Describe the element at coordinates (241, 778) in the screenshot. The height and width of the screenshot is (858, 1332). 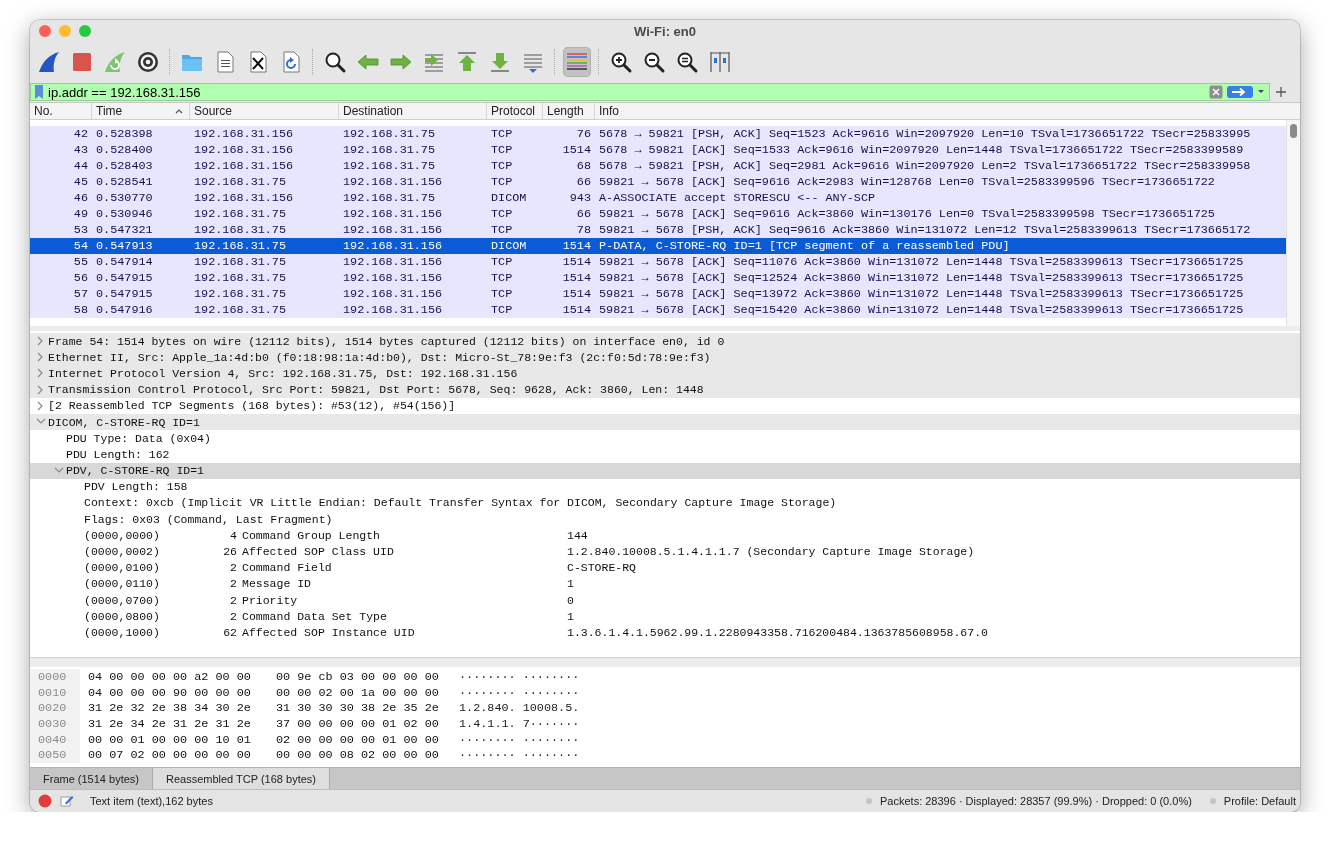
I see `tab: Reassembled TCP (168 bytes)` at that location.